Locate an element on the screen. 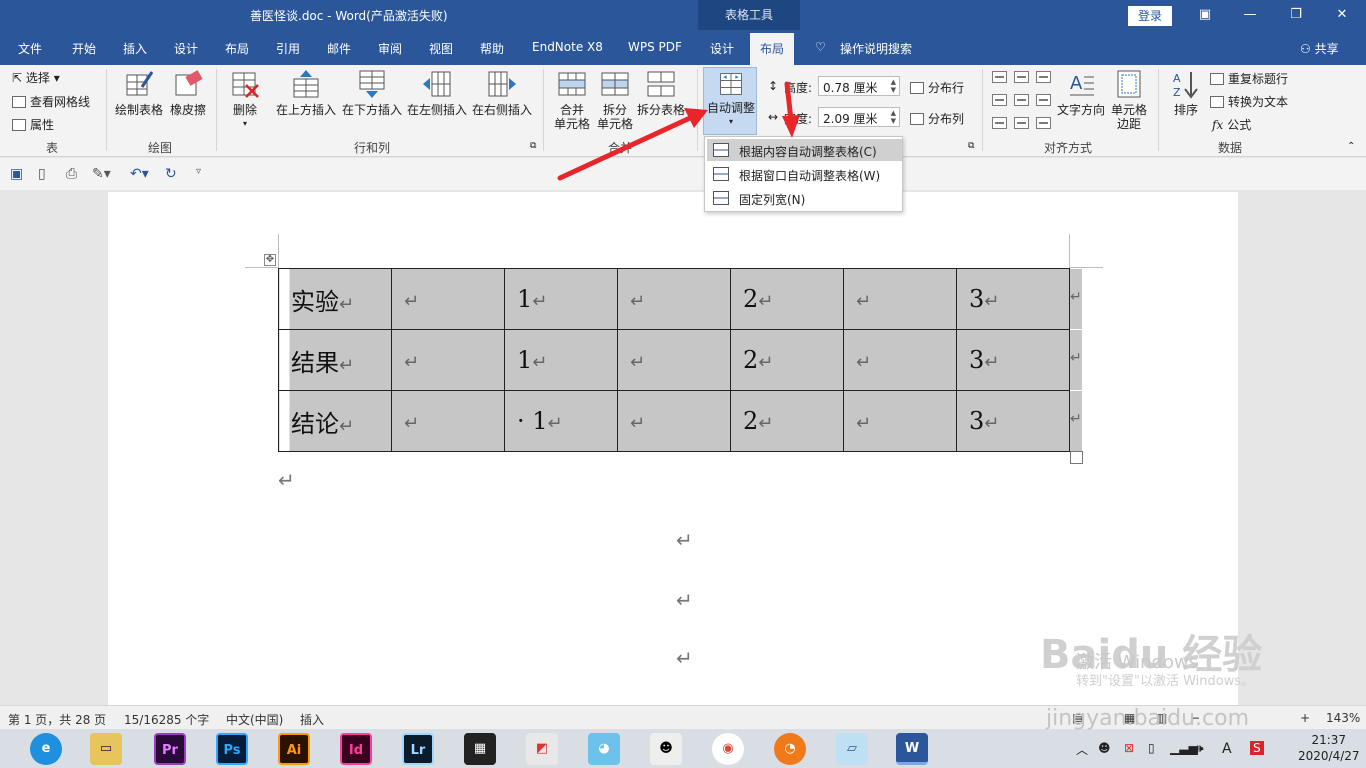 The height and width of the screenshot is (768, 1366). autofit-window-item: 根据窗口自动调整表格(W) is located at coordinates (804, 174).